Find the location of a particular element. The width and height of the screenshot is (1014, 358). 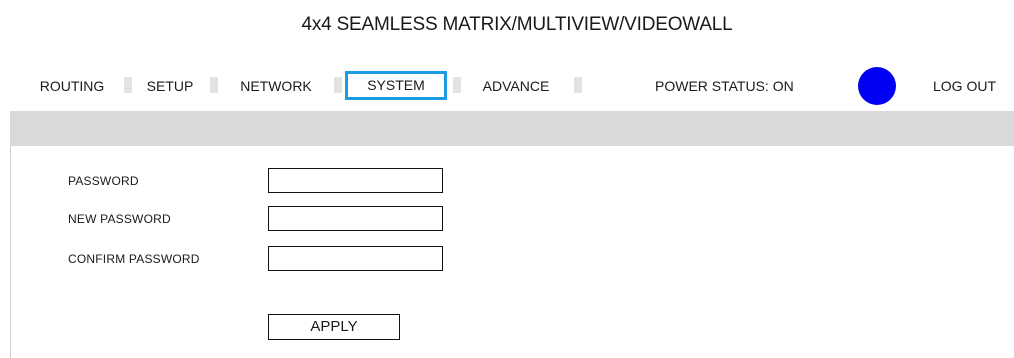

section-header-bar is located at coordinates (512, 128).